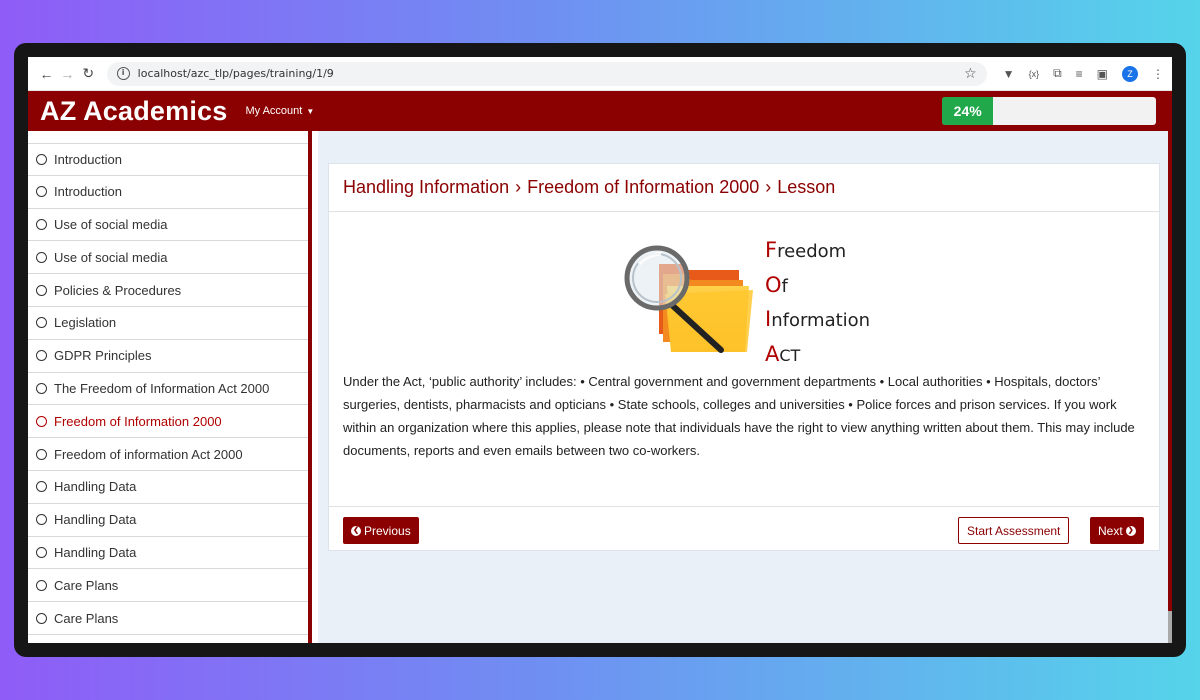  I want to click on foi-title-rest: reedom, so click(812, 251).